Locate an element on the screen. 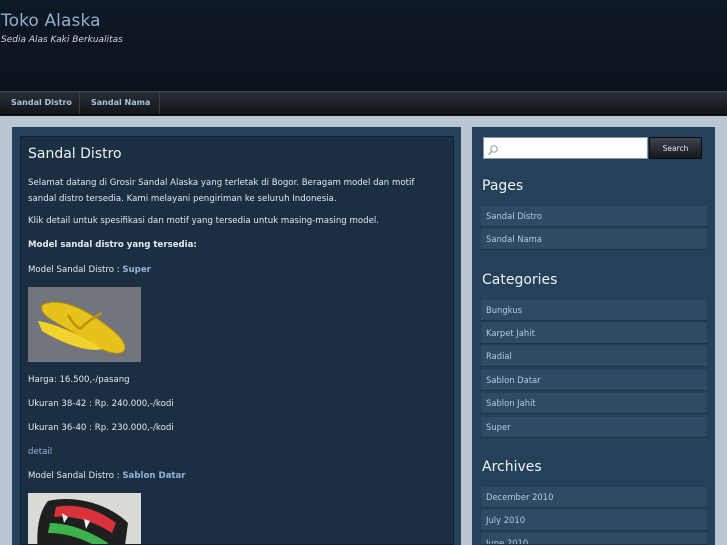 The width and height of the screenshot is (727, 545). sidebar-page-sandal-nama: Sandal Nama is located at coordinates (594, 239).